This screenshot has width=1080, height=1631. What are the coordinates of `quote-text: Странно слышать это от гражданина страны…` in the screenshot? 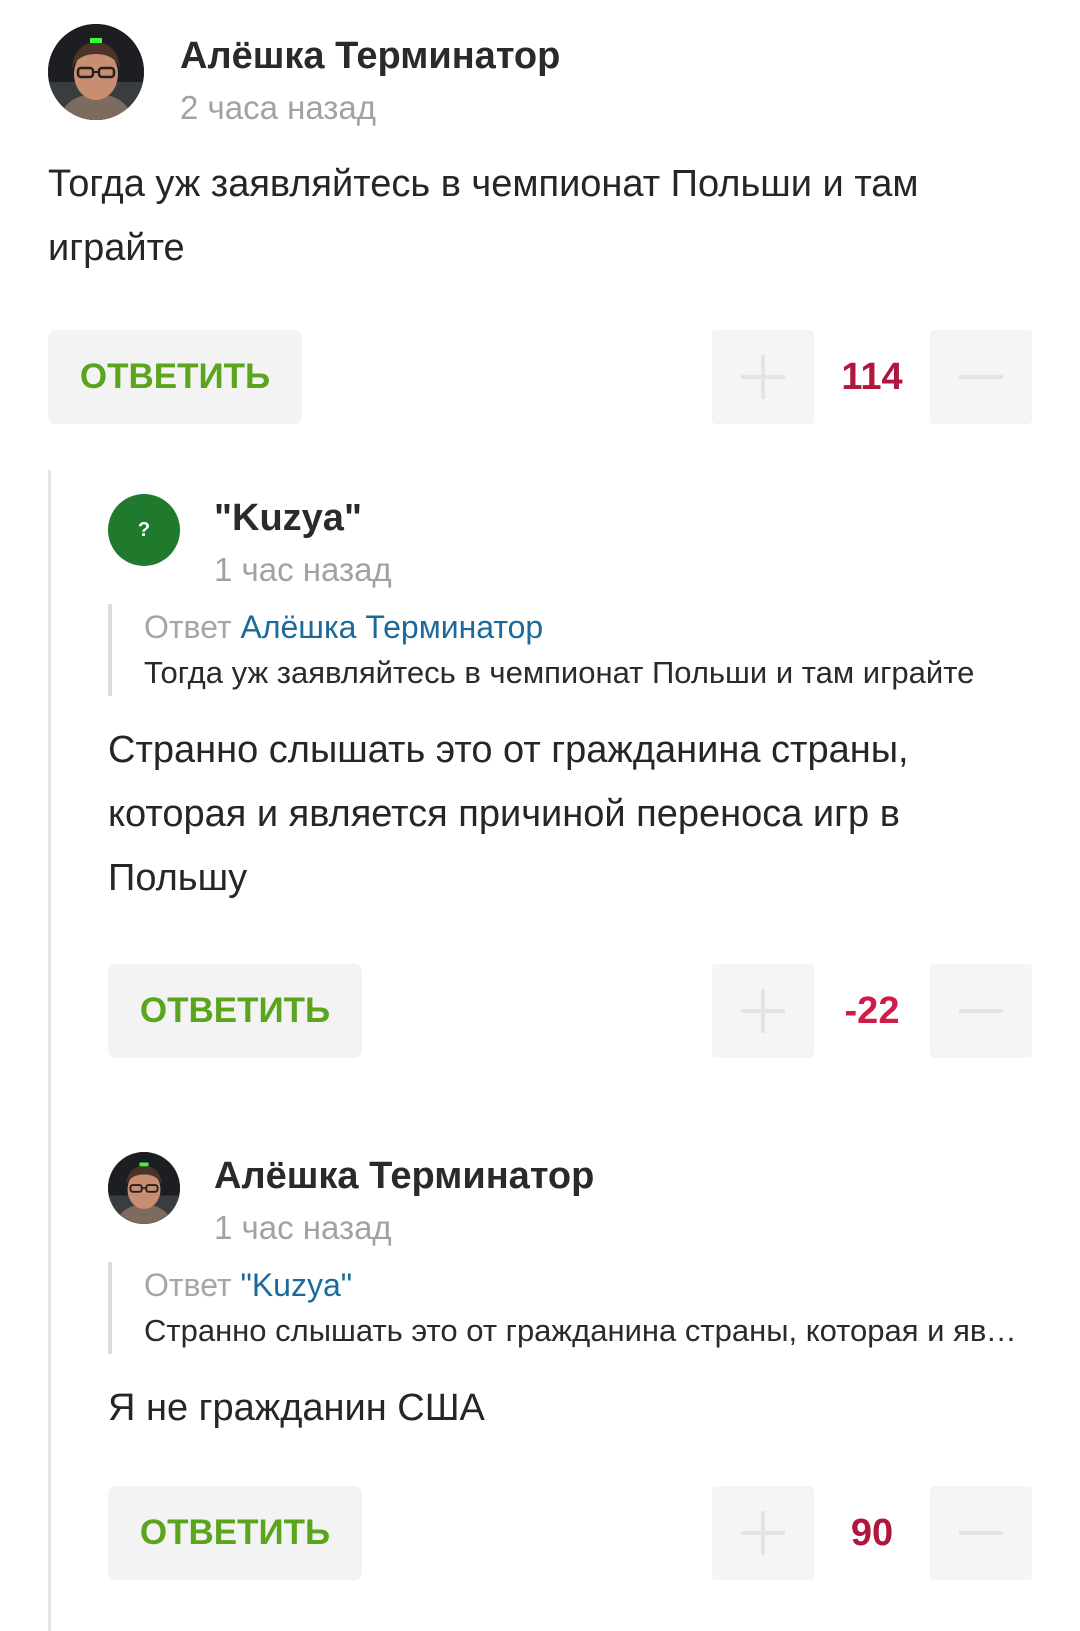 It's located at (584, 1330).